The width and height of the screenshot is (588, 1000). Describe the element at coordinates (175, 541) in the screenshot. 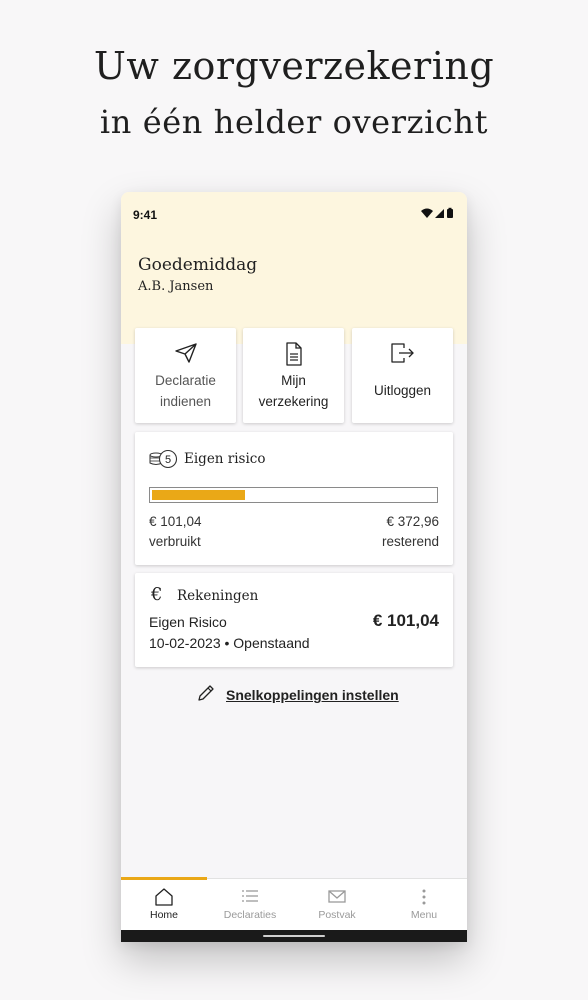

I see `used-label: verbruikt` at that location.